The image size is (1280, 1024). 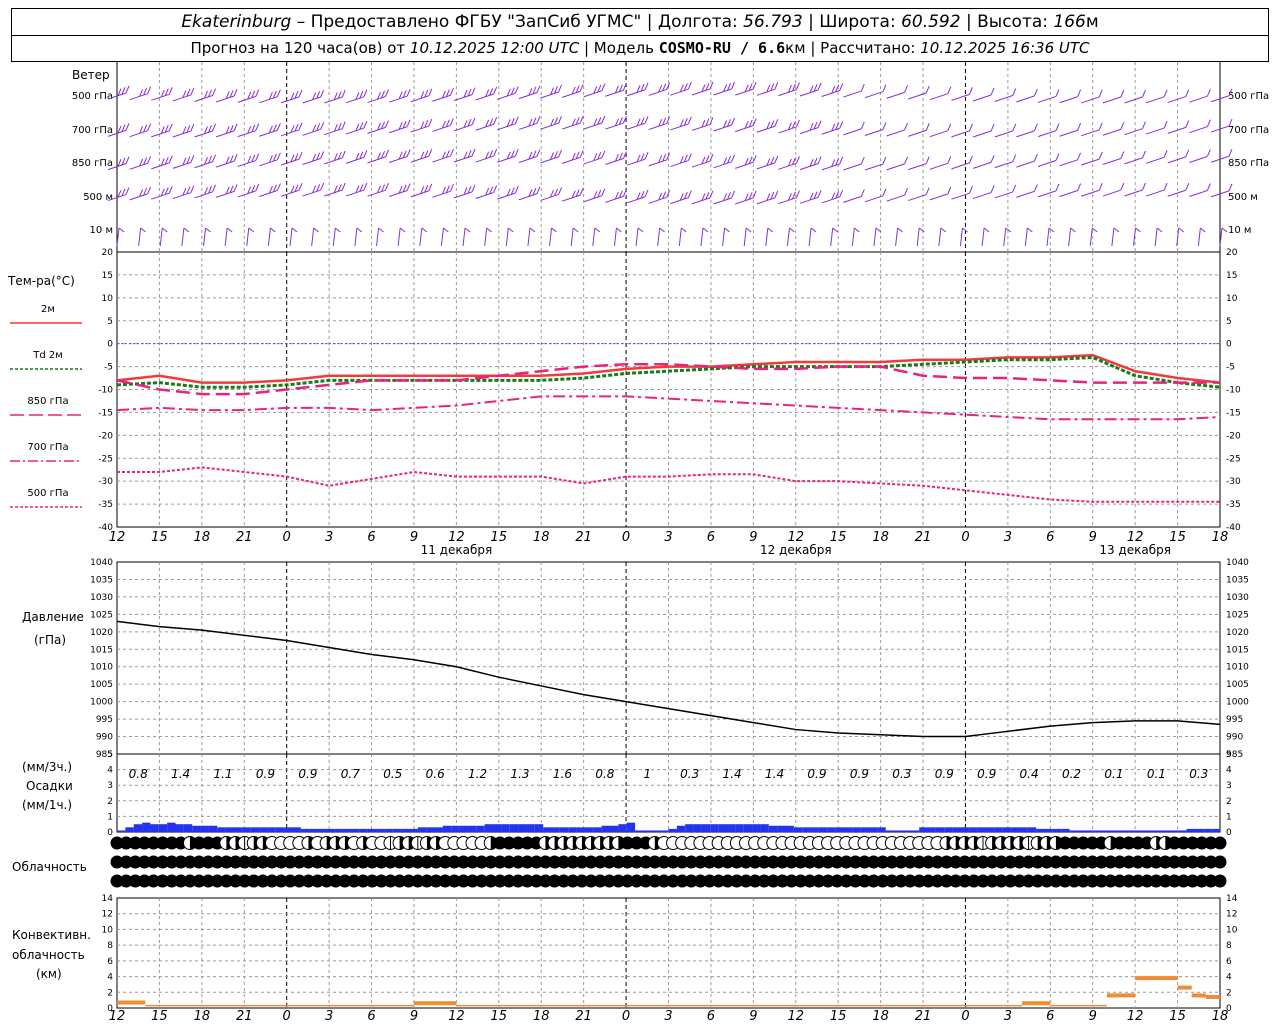 What do you see at coordinates (101, 230) in the screenshot?
I see `wind-level-label: 10 м` at bounding box center [101, 230].